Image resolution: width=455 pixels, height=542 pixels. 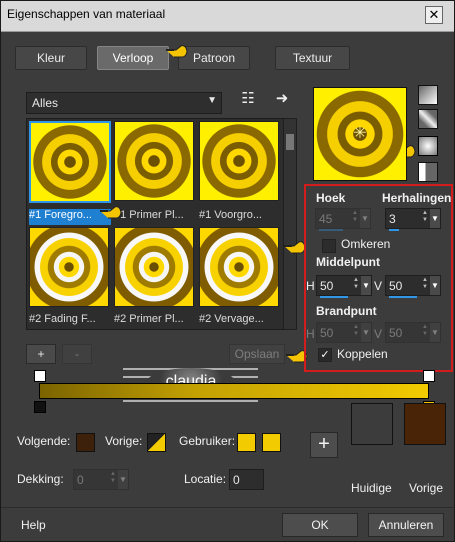 What do you see at coordinates (378, 334) in the screenshot?
I see `focus-v-label: V` at bounding box center [378, 334].